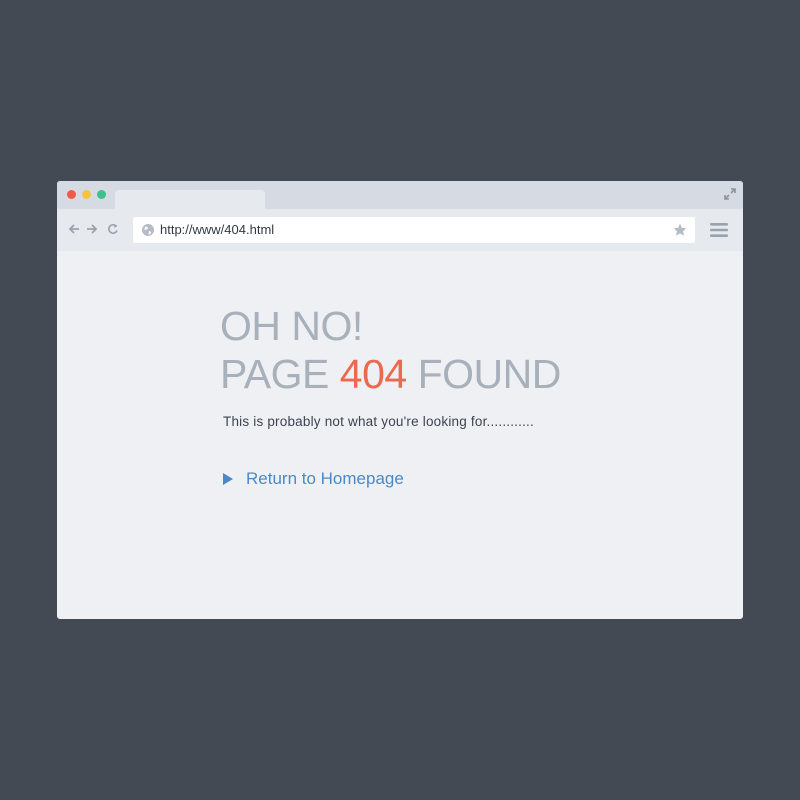 The height and width of the screenshot is (800, 800). Describe the element at coordinates (71, 194) in the screenshot. I see `close-window-button` at that location.